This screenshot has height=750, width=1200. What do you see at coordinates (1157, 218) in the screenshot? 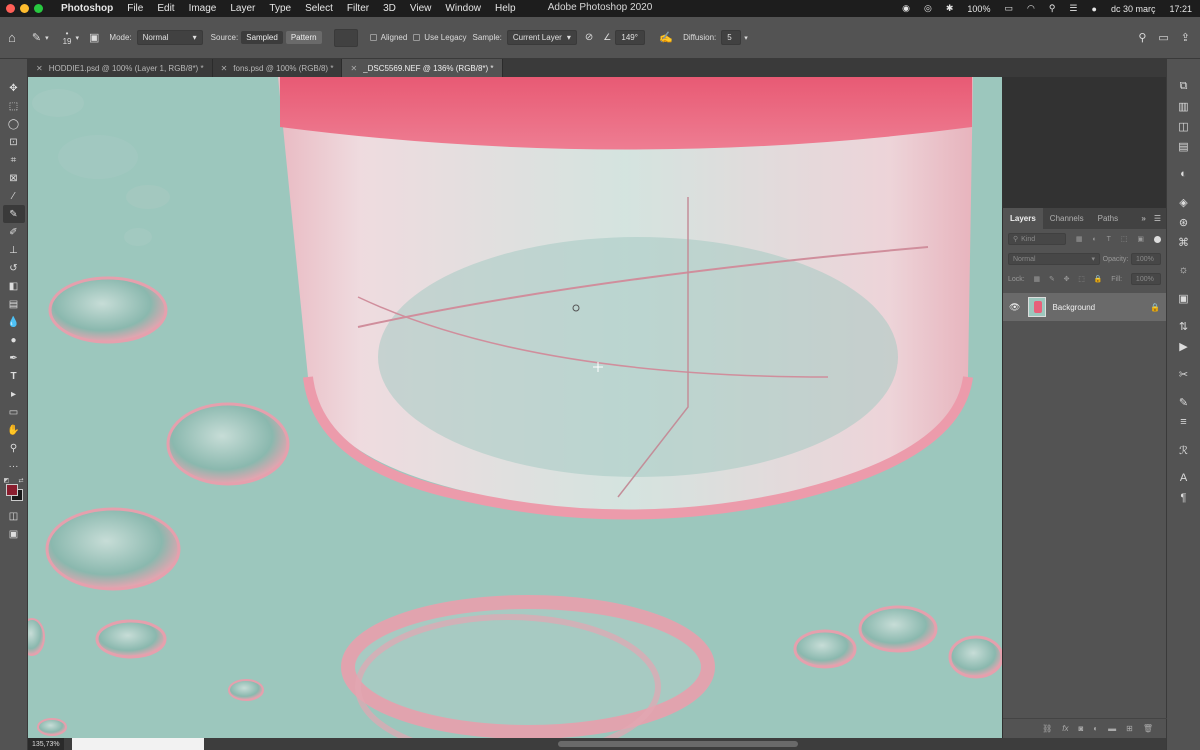
I see `panel-menu-icon: ☰` at bounding box center [1157, 218].